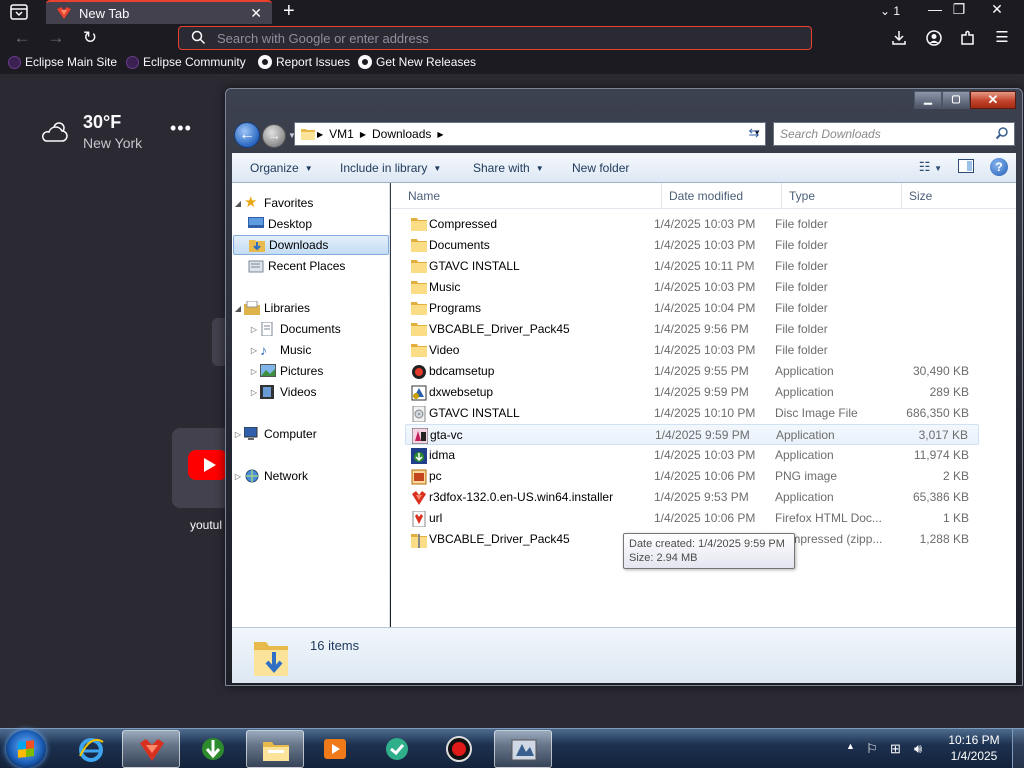 This screenshot has height=768, width=1024. Describe the element at coordinates (310, 350) in the screenshot. I see `tree-music: ▷ ♪ Music` at that location.